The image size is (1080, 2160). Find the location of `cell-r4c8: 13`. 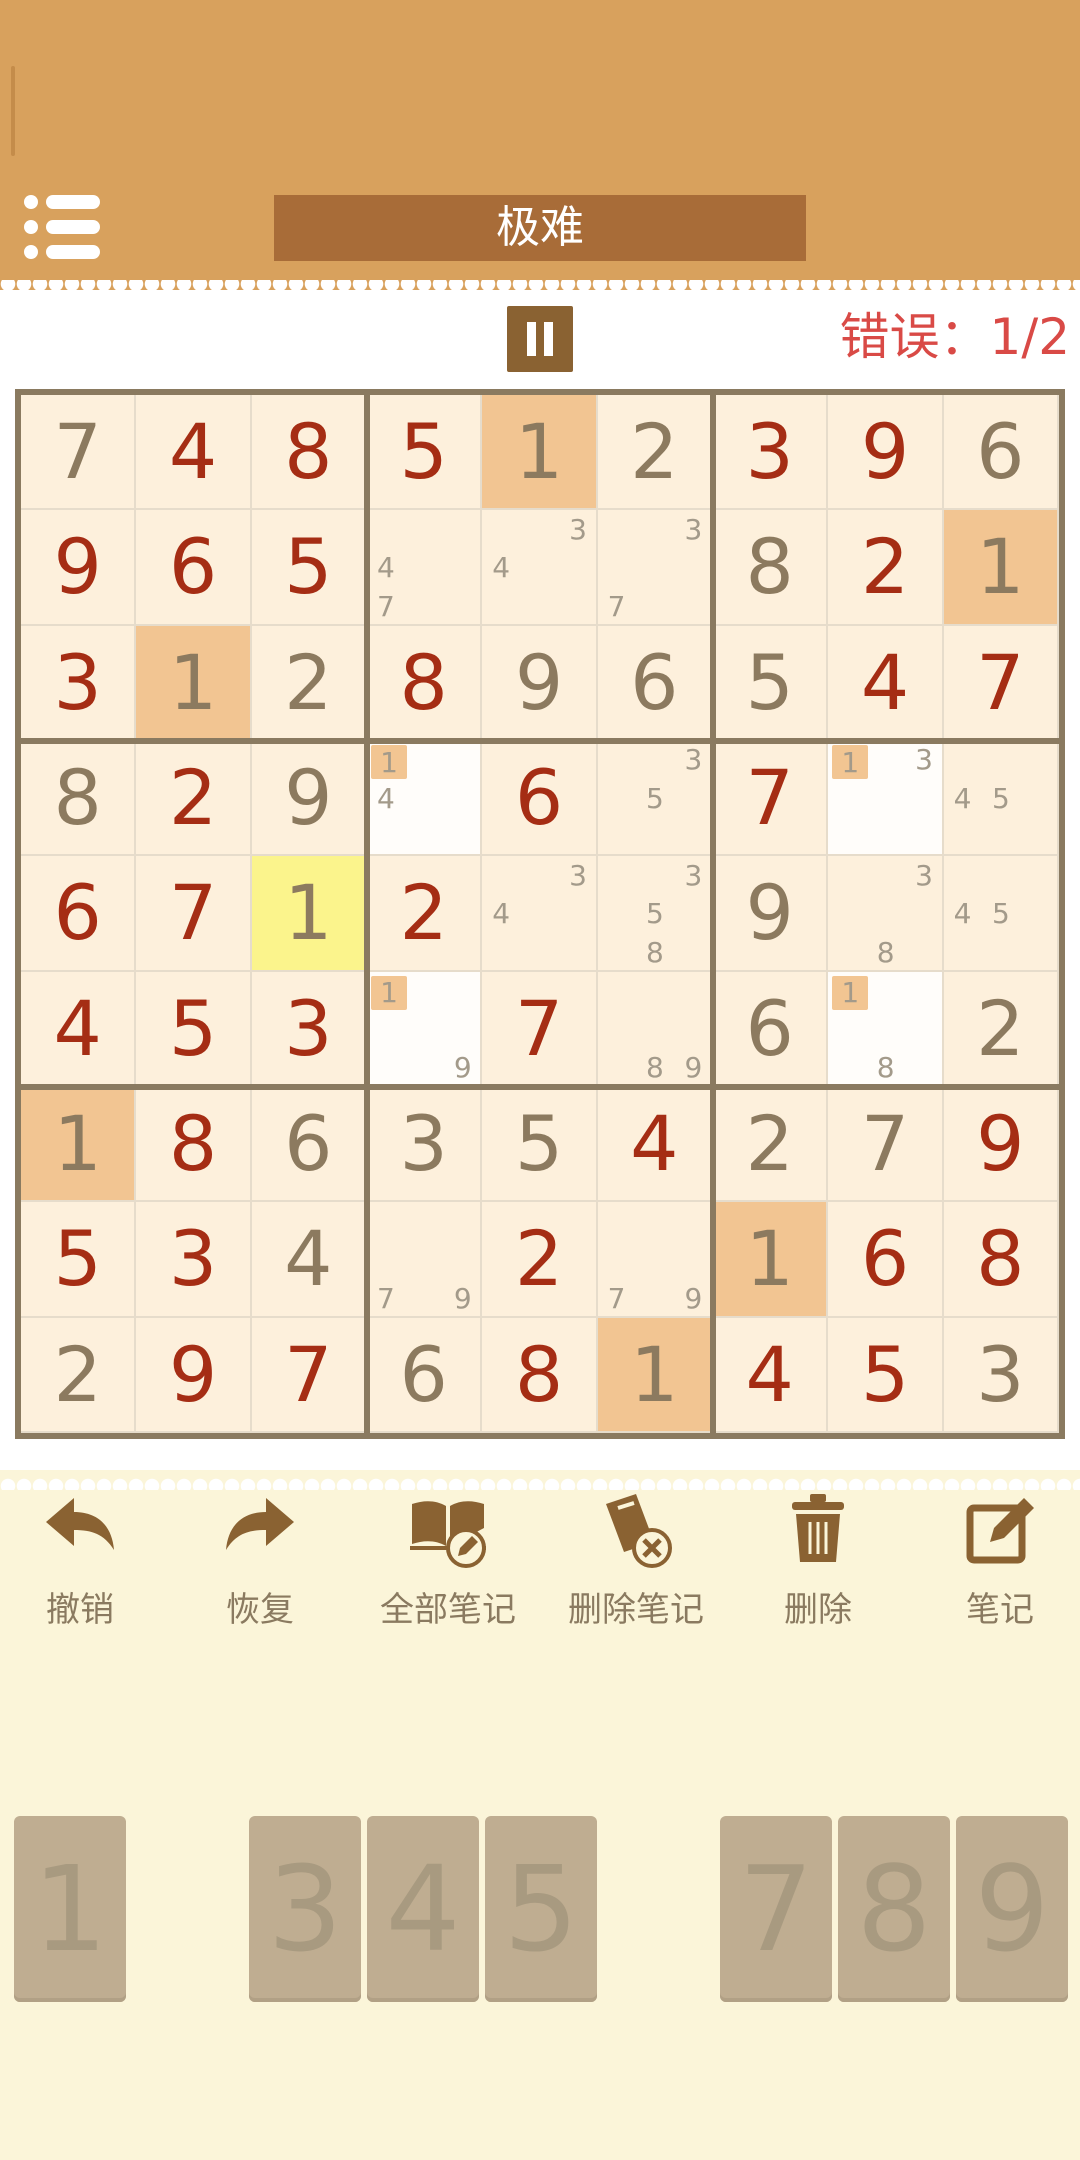

cell-r4c8: 13 is located at coordinates (886, 799).